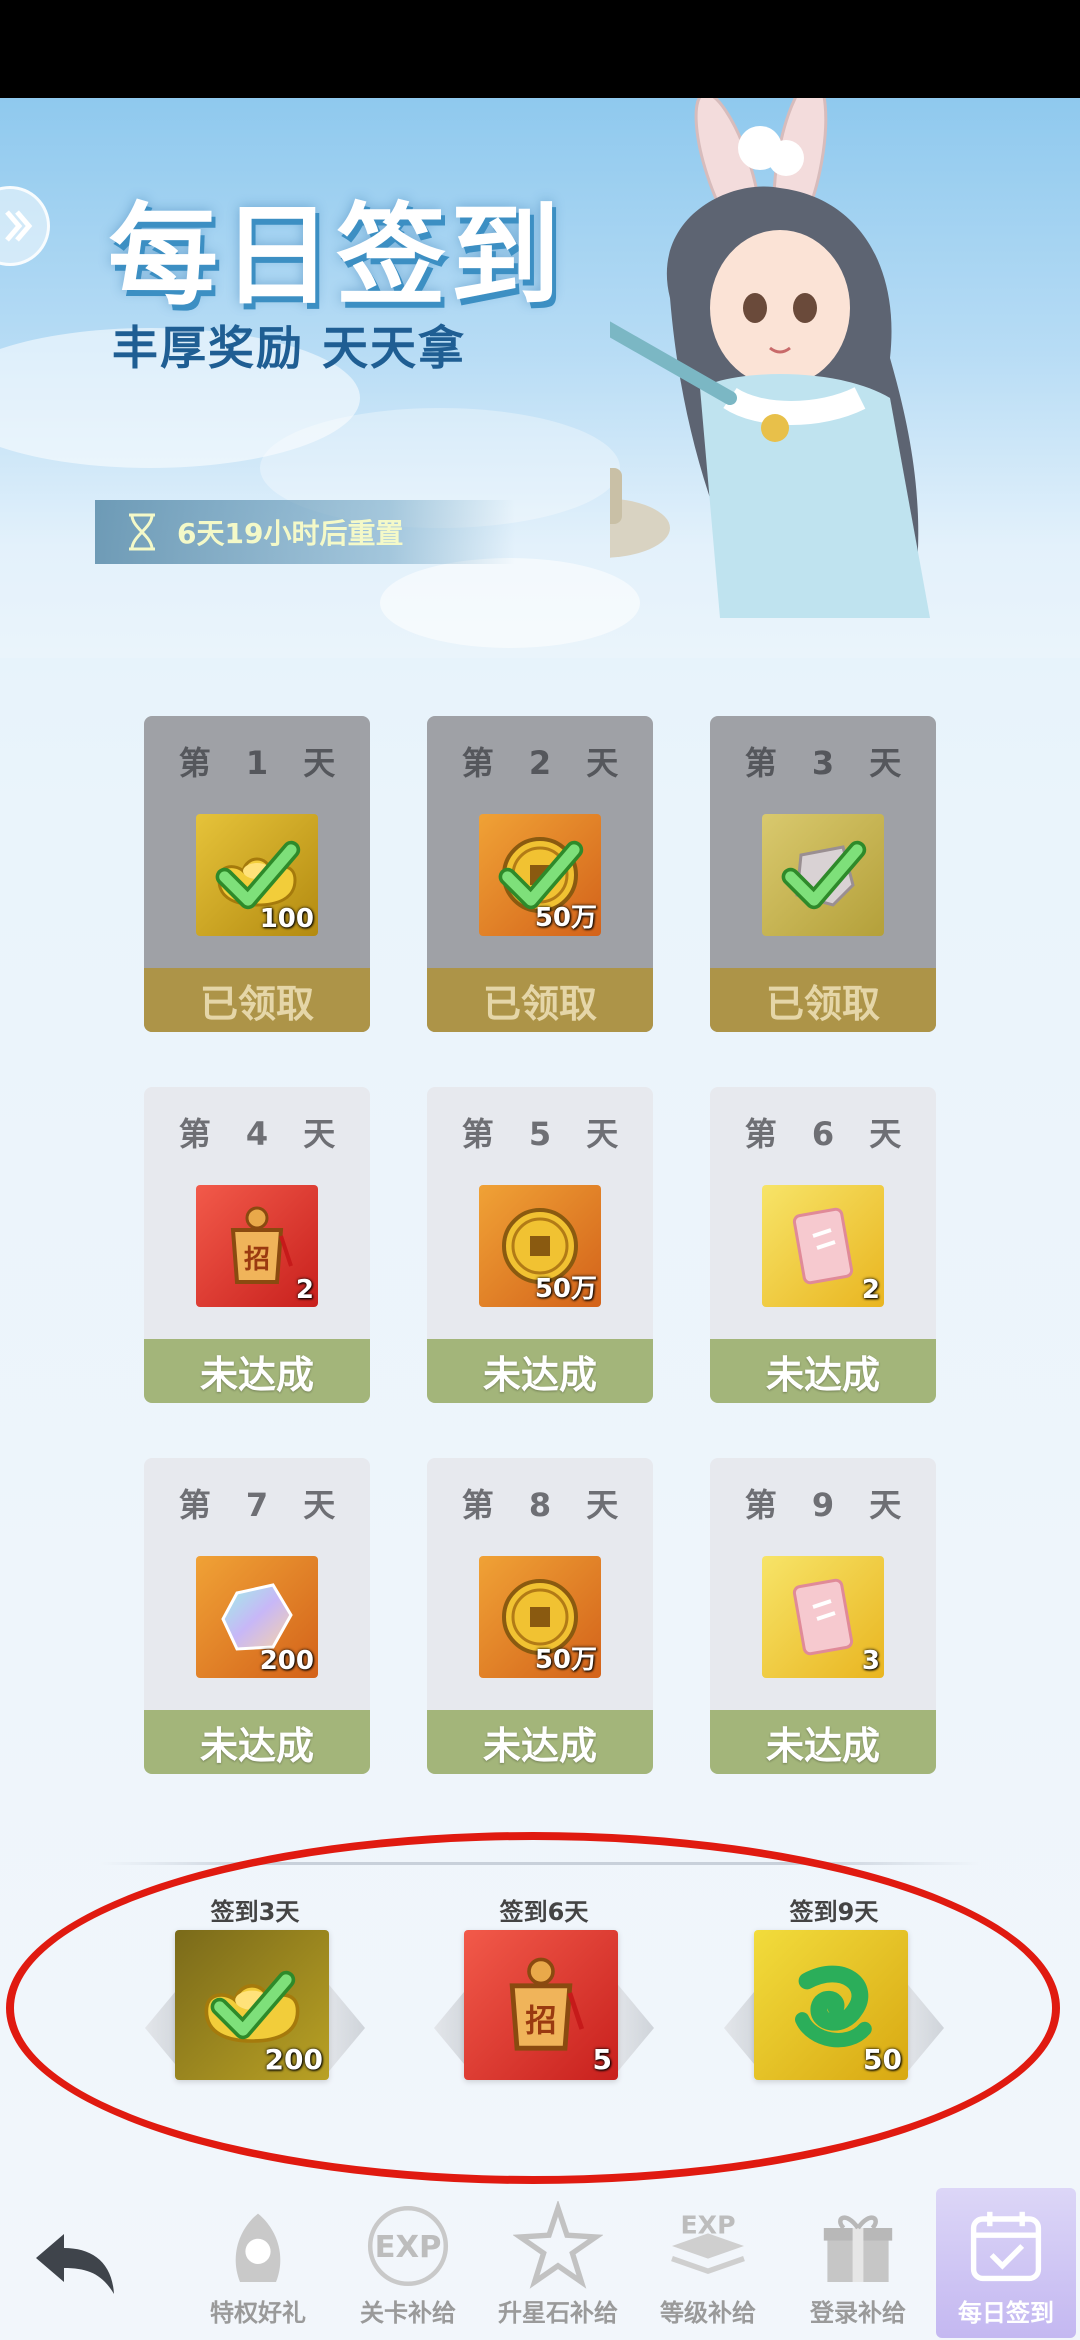  I want to click on calendar-check-icon, so click(1006, 2246).